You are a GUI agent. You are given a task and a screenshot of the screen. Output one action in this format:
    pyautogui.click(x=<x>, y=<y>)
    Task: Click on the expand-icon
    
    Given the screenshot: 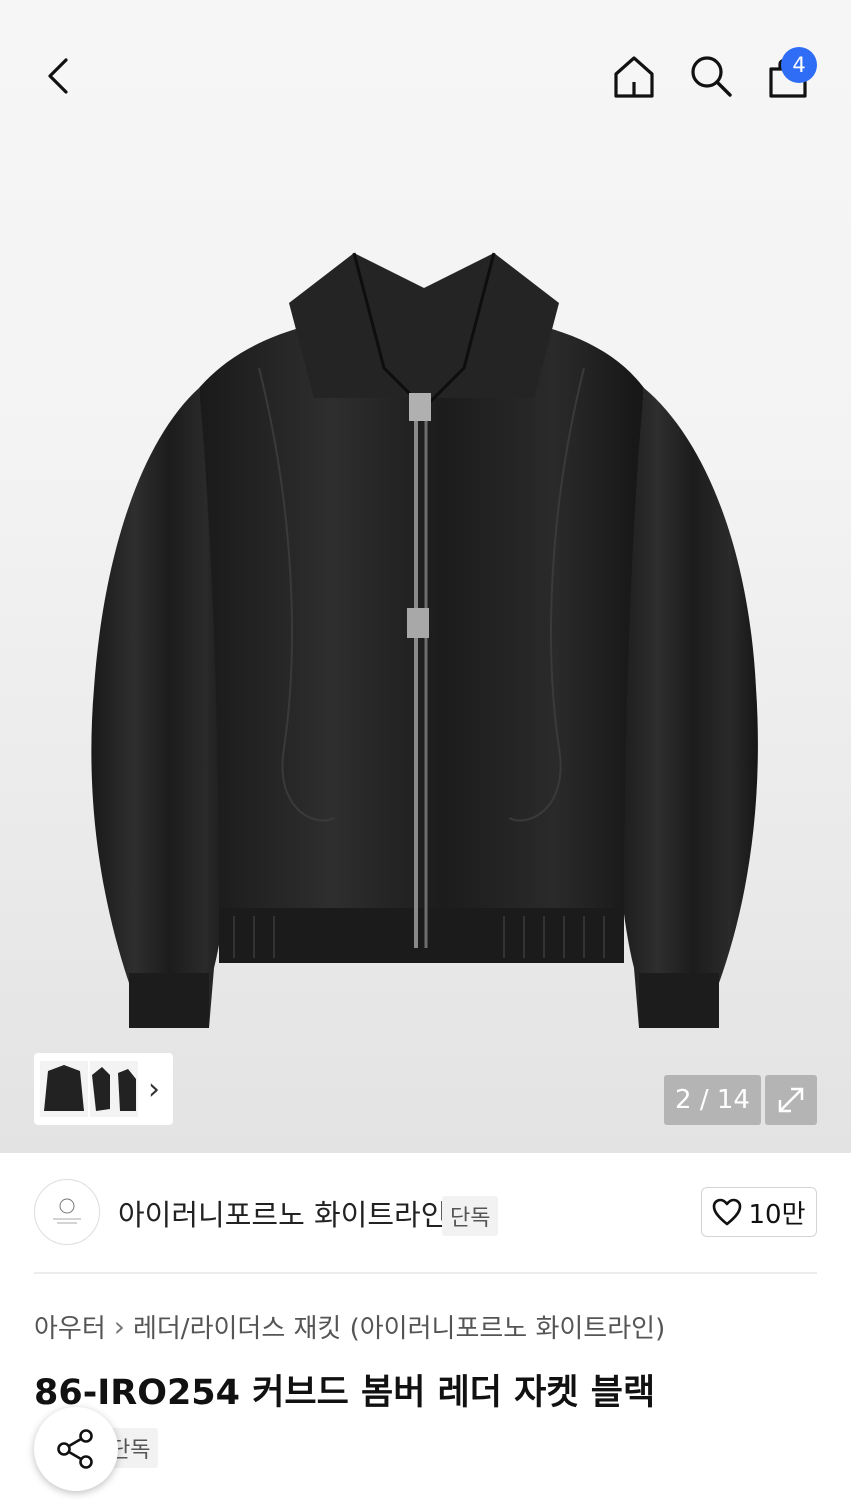 What is the action you would take?
    pyautogui.click(x=791, y=1100)
    